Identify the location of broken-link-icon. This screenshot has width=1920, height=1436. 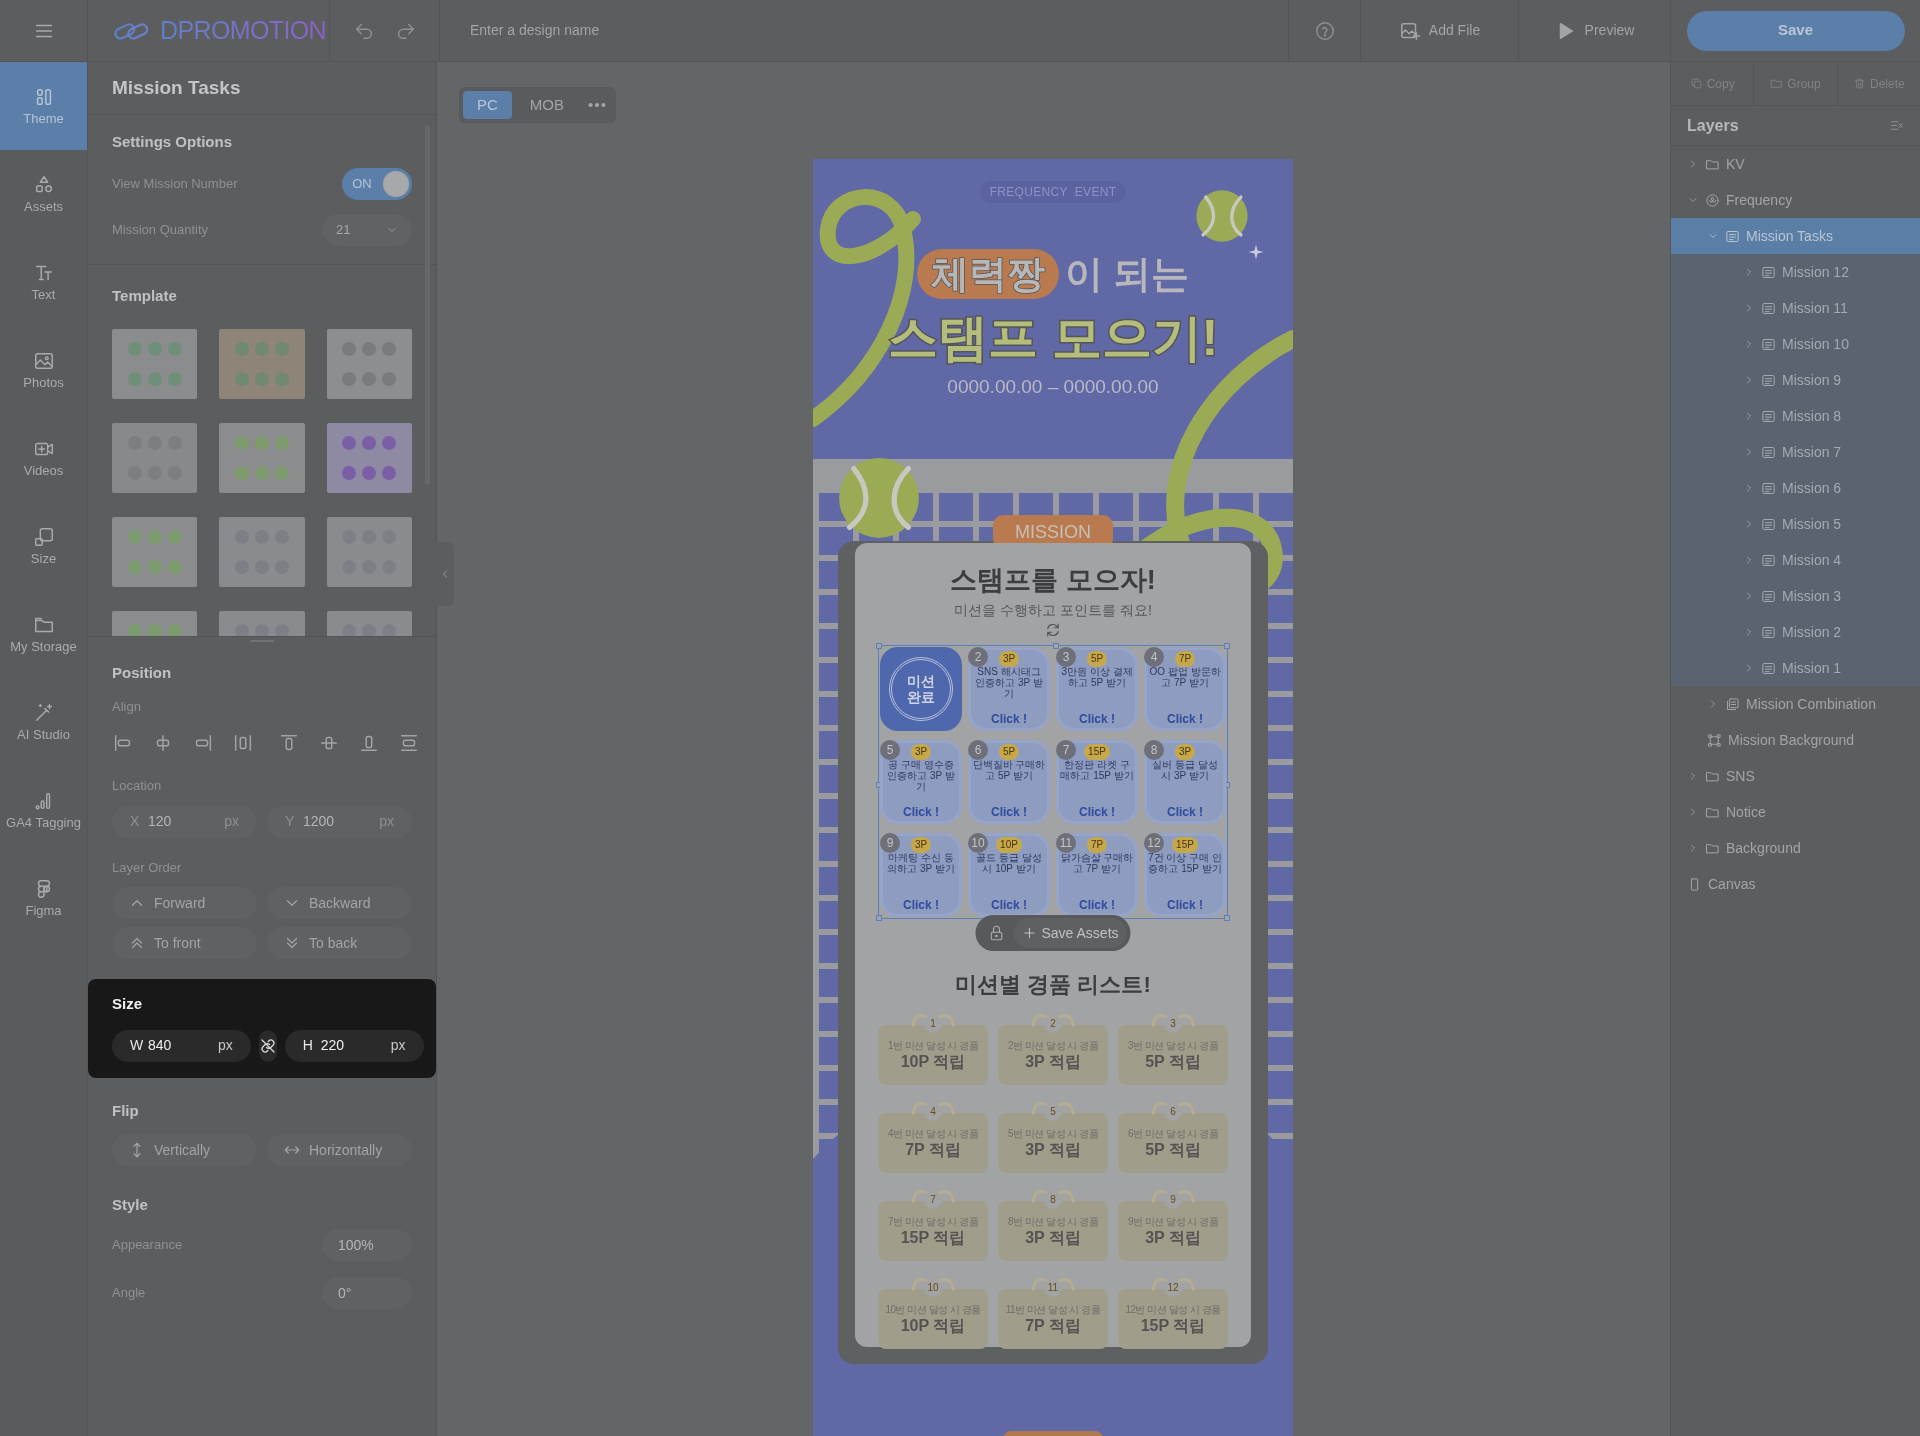
(267, 1045).